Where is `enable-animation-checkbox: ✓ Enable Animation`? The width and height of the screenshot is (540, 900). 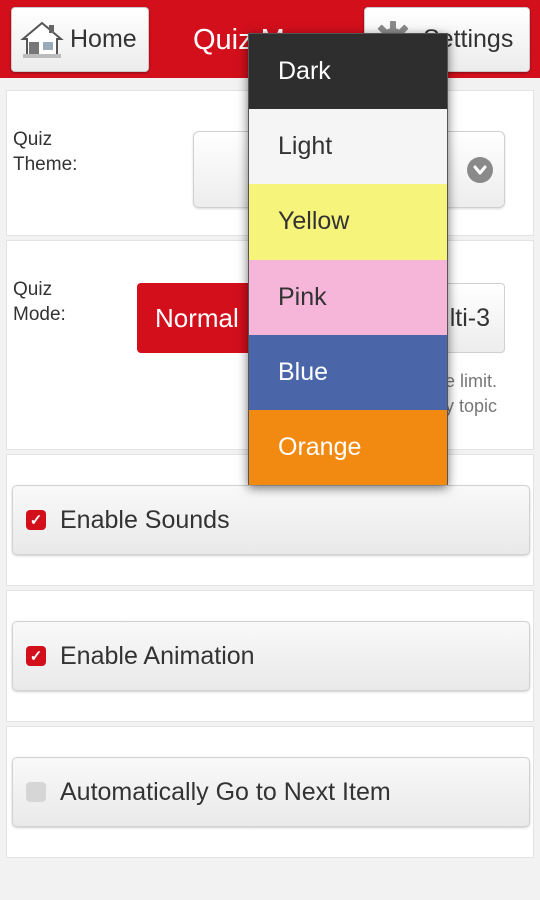
enable-animation-checkbox: ✓ Enable Animation is located at coordinates (271, 656).